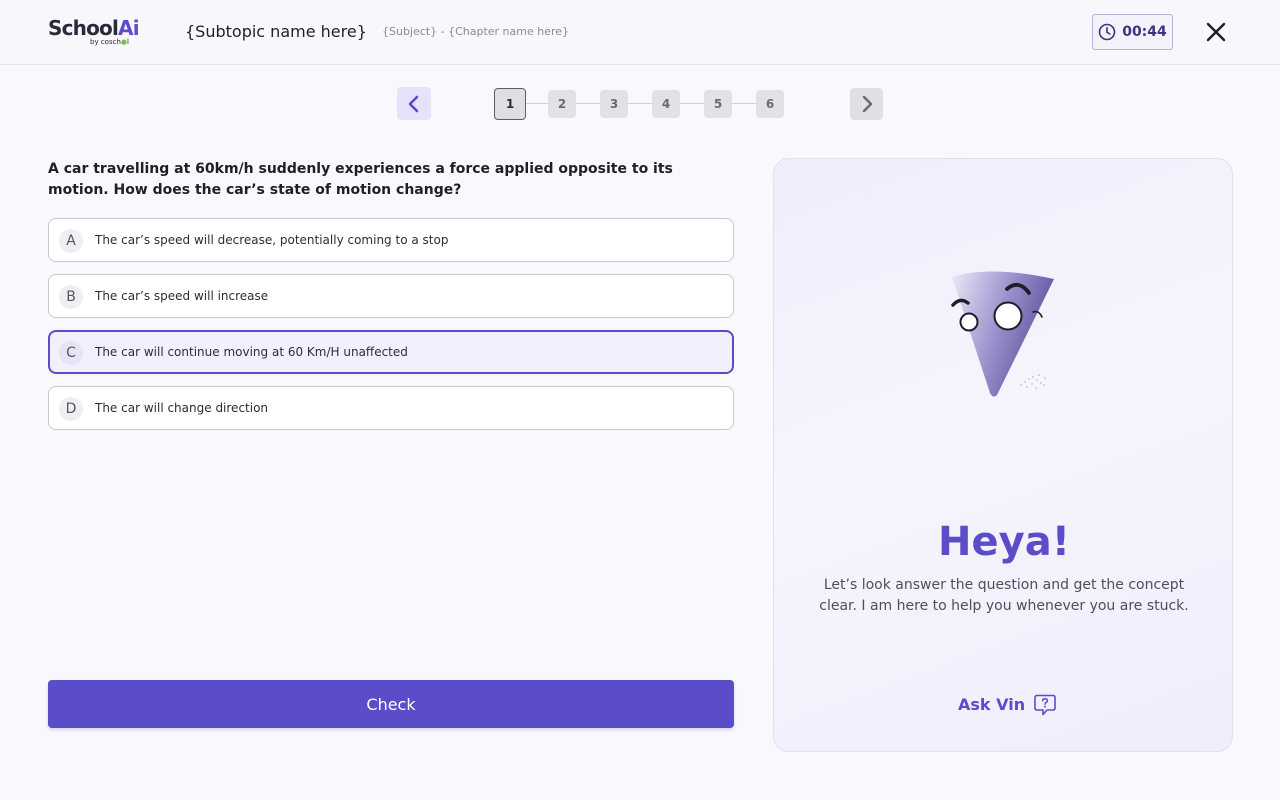 This screenshot has width=1280, height=800. What do you see at coordinates (182, 408) in the screenshot?
I see `option-text: The car will change direction` at bounding box center [182, 408].